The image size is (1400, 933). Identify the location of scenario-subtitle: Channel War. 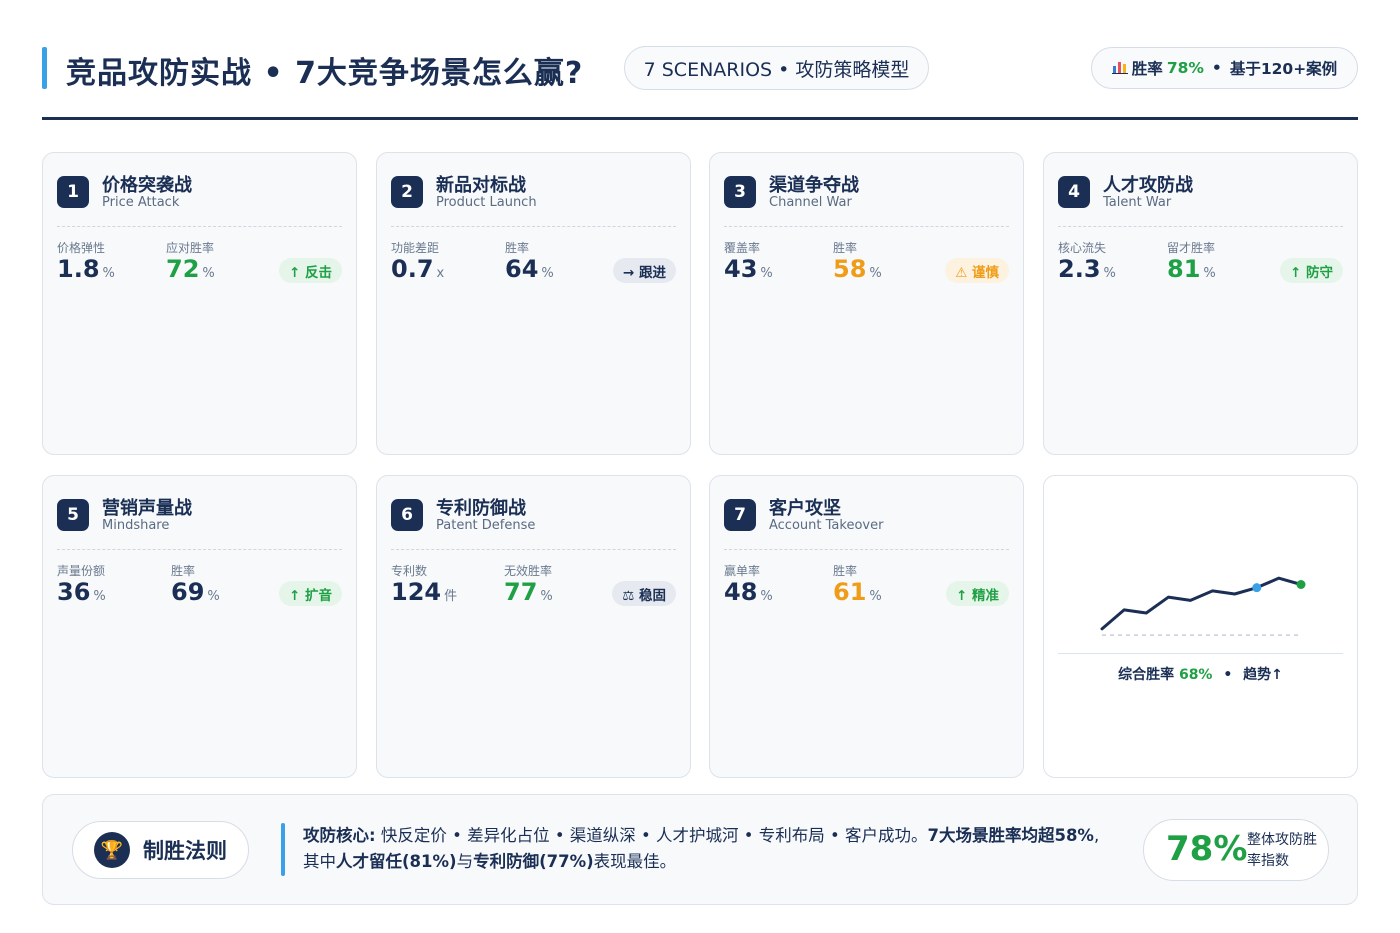
(810, 202).